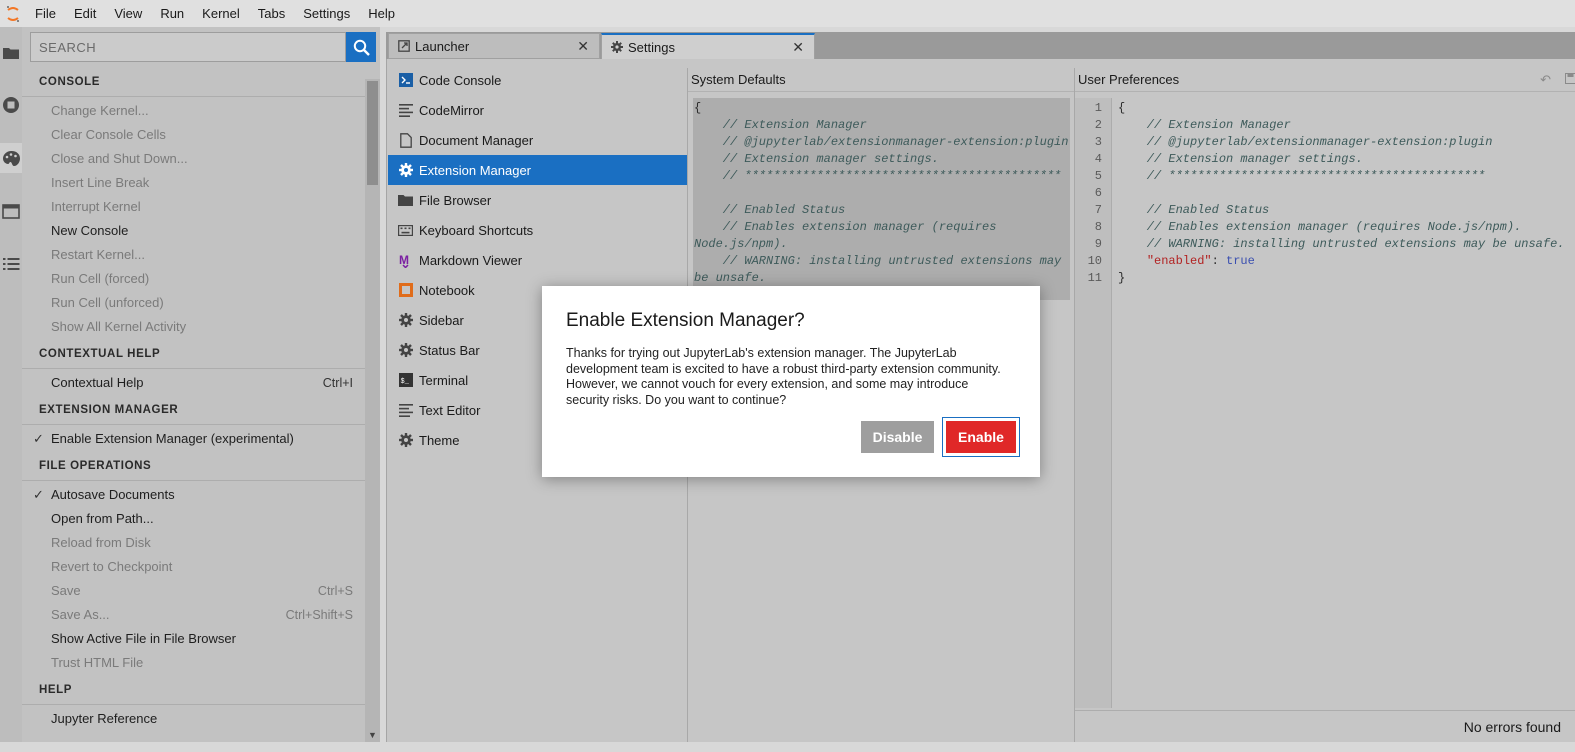  I want to click on dialog-actions: Disable Enable, so click(940, 437).